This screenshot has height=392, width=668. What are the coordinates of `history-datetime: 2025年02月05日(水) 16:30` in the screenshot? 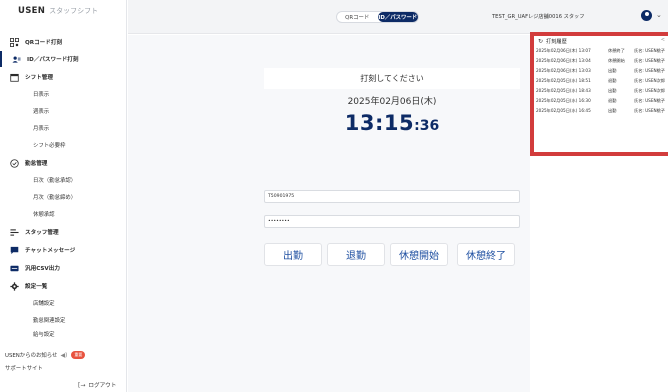 It's located at (563, 100).